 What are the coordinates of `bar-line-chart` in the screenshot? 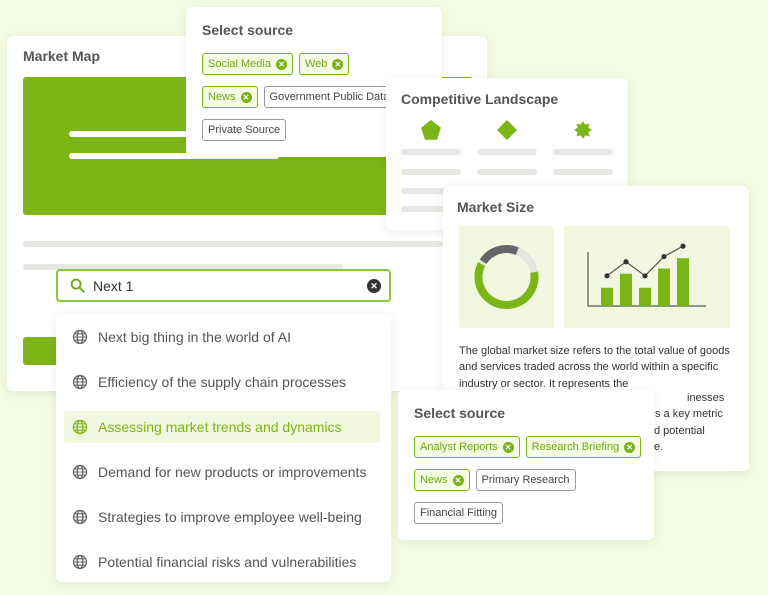 It's located at (646, 275).